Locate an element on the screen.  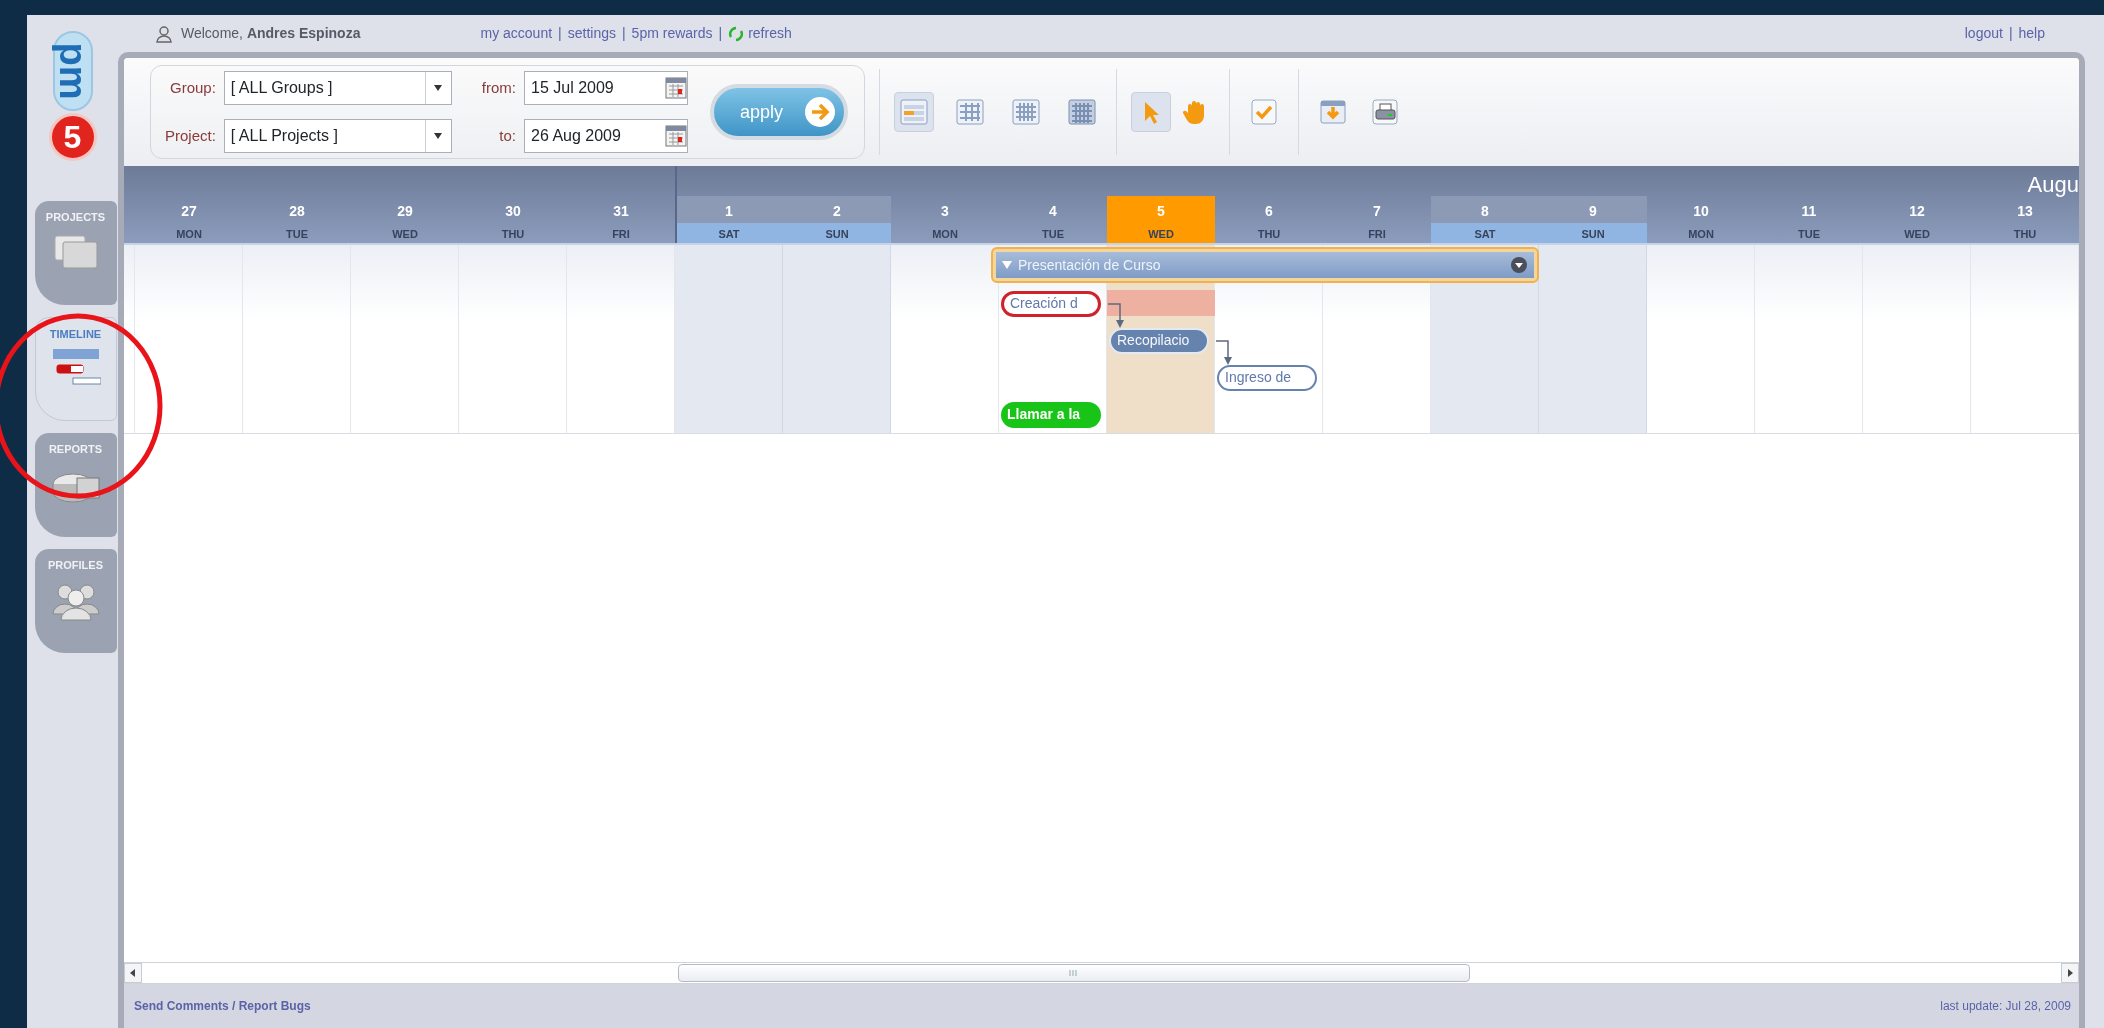
summary-task-label: Presentación de Curso is located at coordinates (1089, 265).